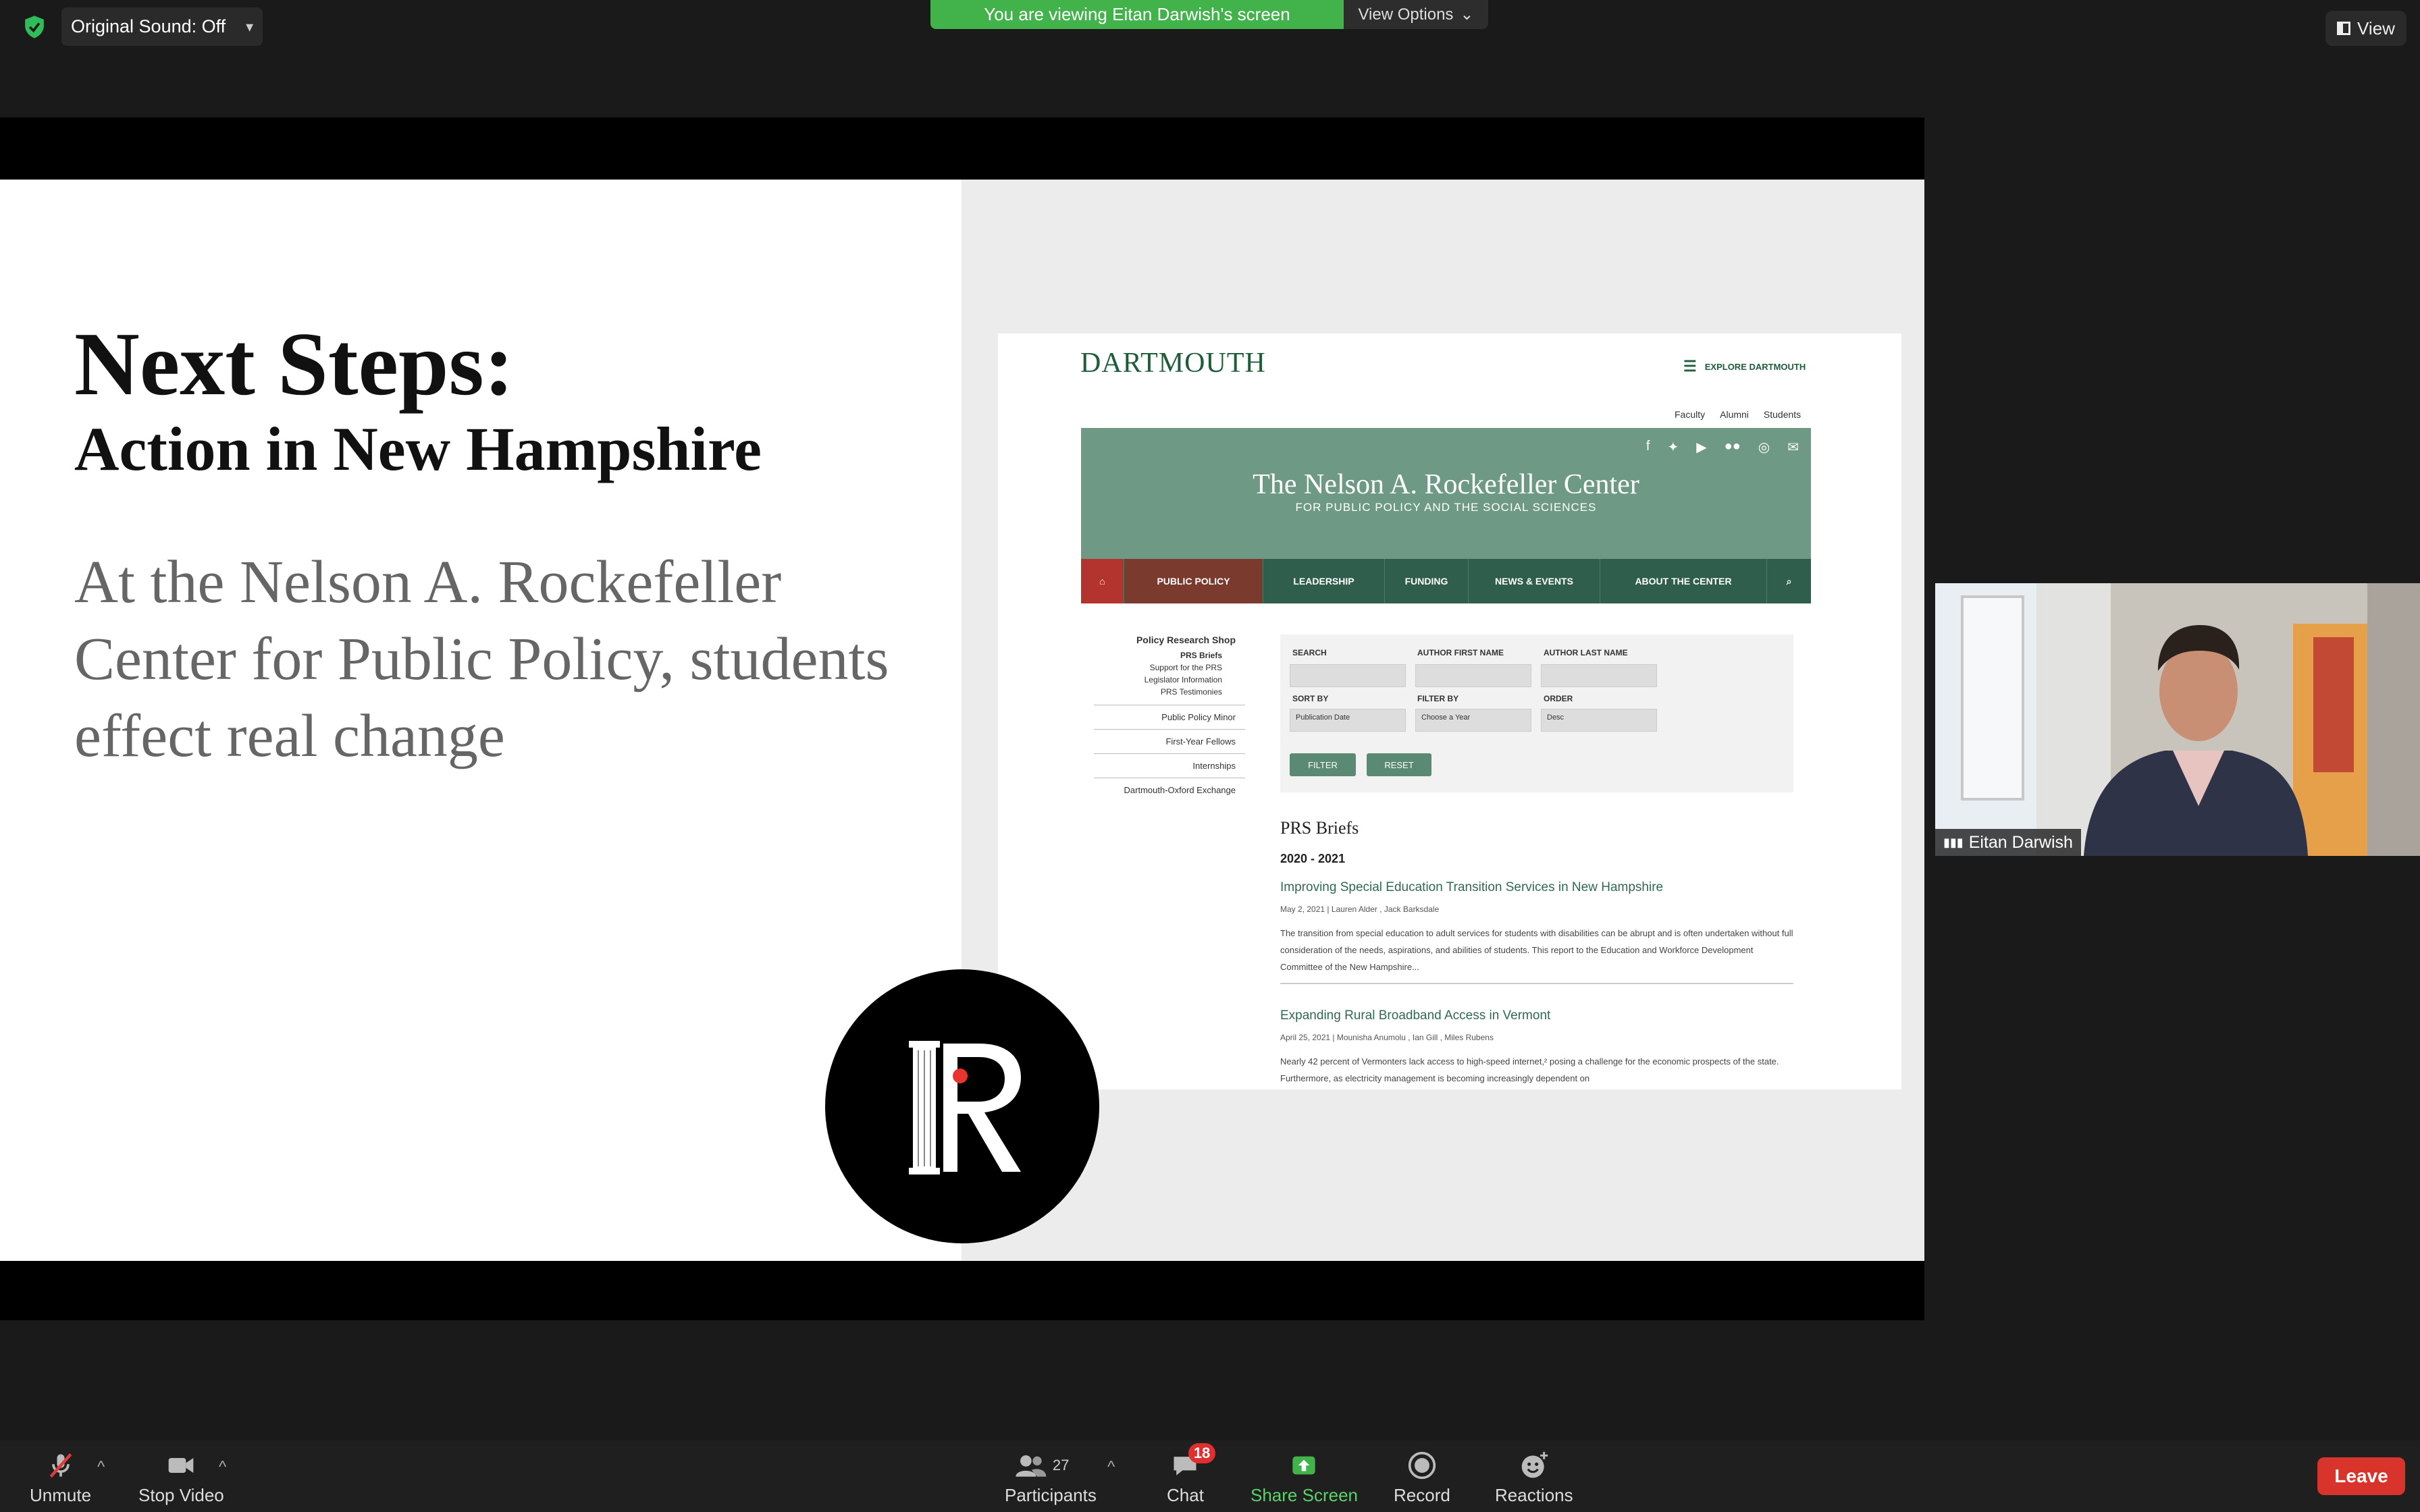 This screenshot has width=2420, height=1512. I want to click on participants-button: 27 Participants, so click(1051, 1478).